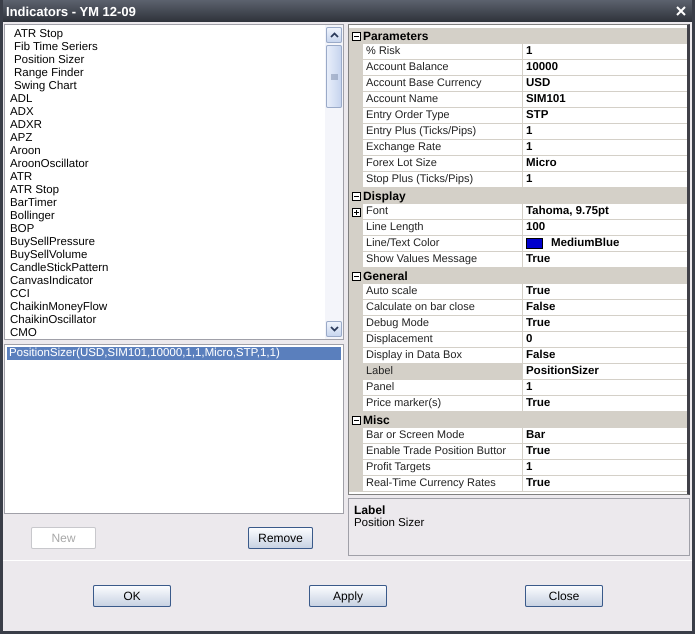 This screenshot has width=695, height=634. Describe the element at coordinates (443, 244) in the screenshot. I see `property-name: Line/Text Color` at that location.